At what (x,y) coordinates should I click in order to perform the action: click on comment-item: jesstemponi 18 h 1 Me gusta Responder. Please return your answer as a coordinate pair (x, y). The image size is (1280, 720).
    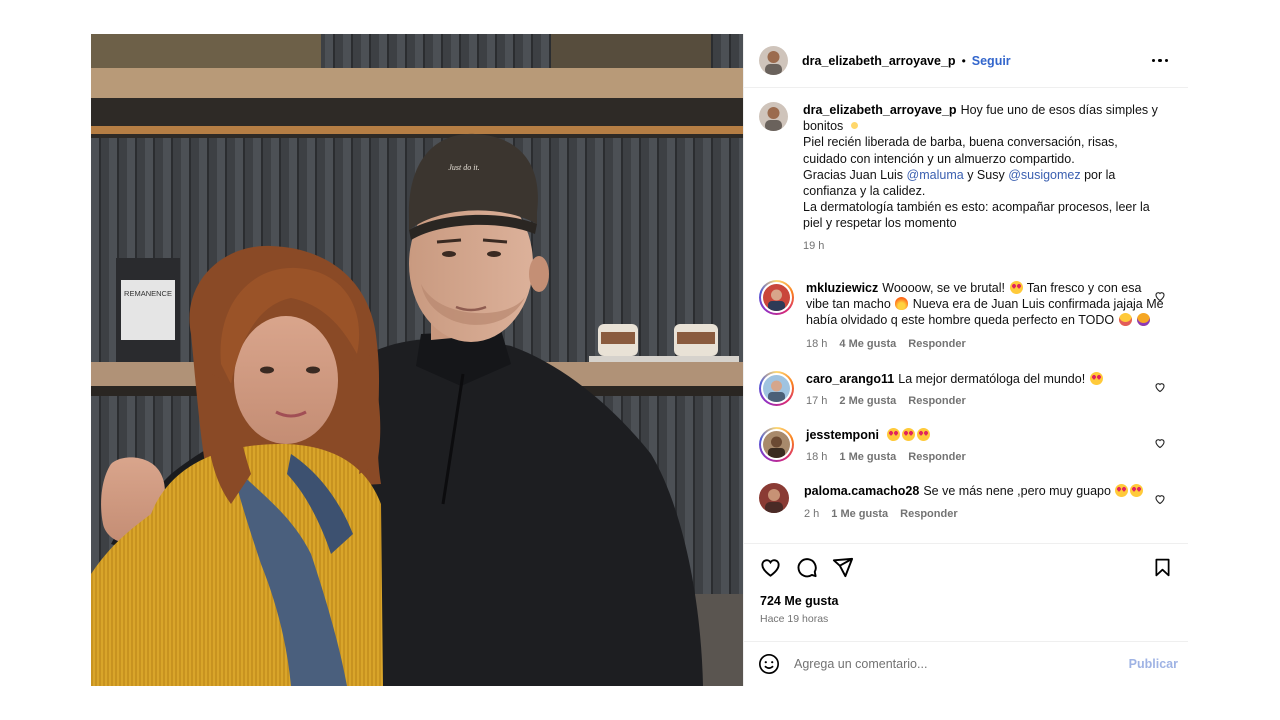
    Looking at the image, I should click on (965, 446).